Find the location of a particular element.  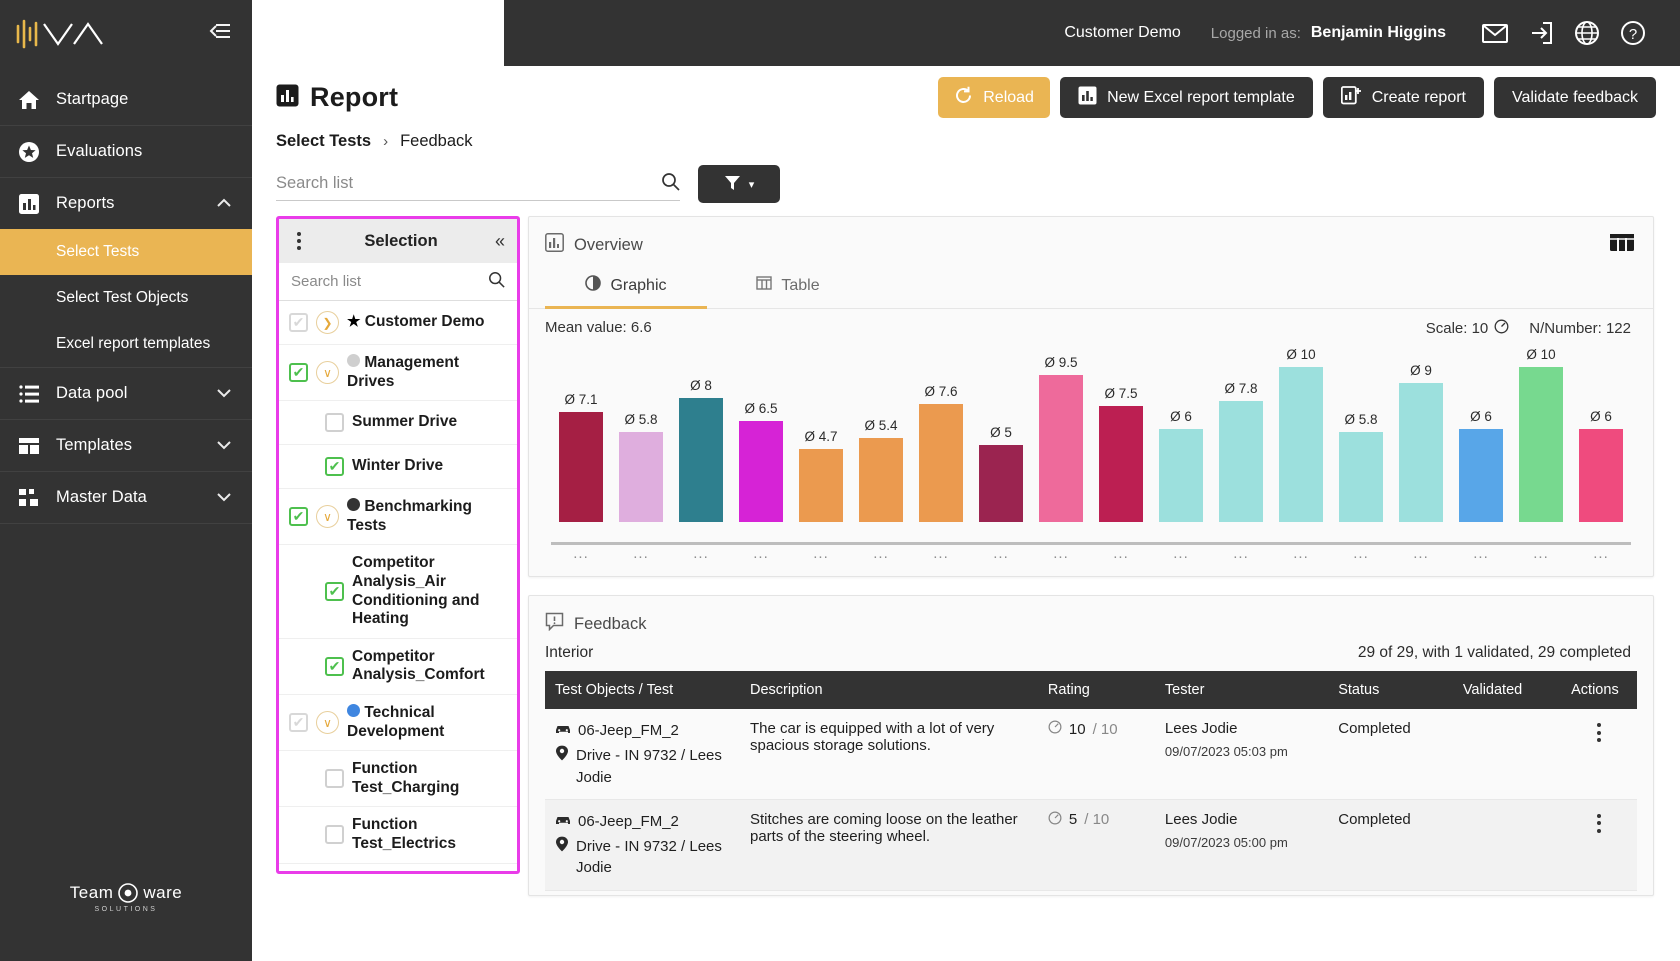

tree-item: ✔ Winter Drive is located at coordinates (398, 467).